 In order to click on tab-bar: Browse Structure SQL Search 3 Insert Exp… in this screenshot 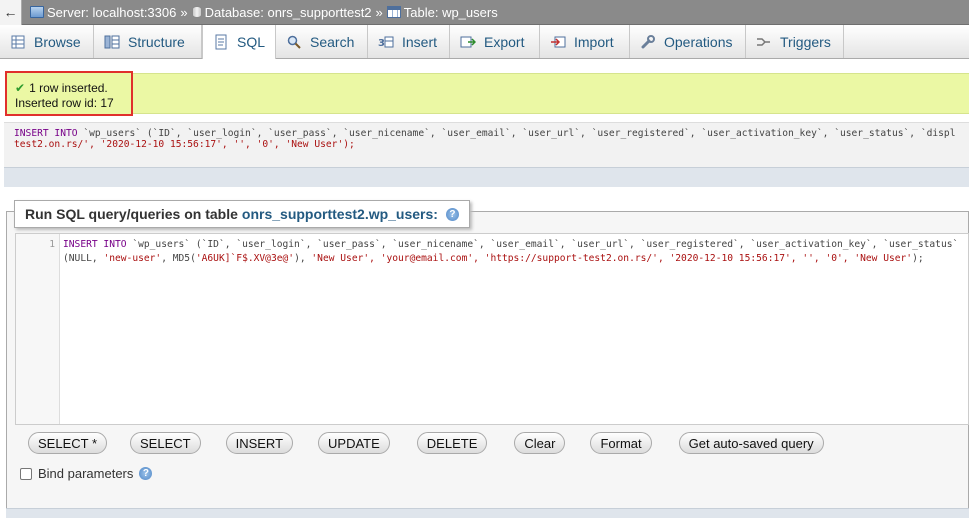, I will do `click(484, 42)`.